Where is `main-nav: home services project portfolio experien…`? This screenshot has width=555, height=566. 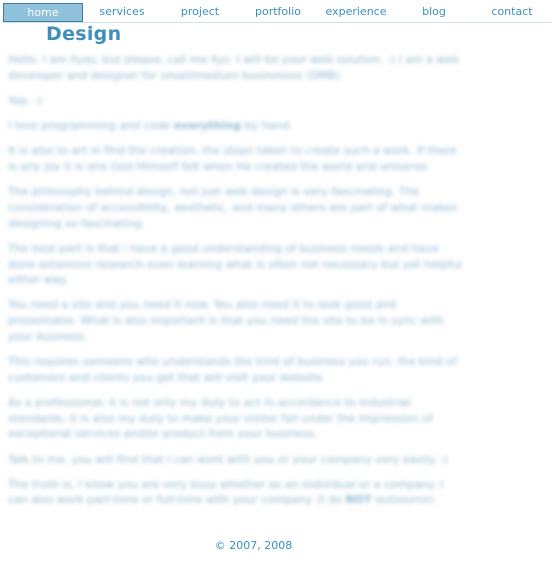
main-nav: home services project portfolio experien… is located at coordinates (277, 13).